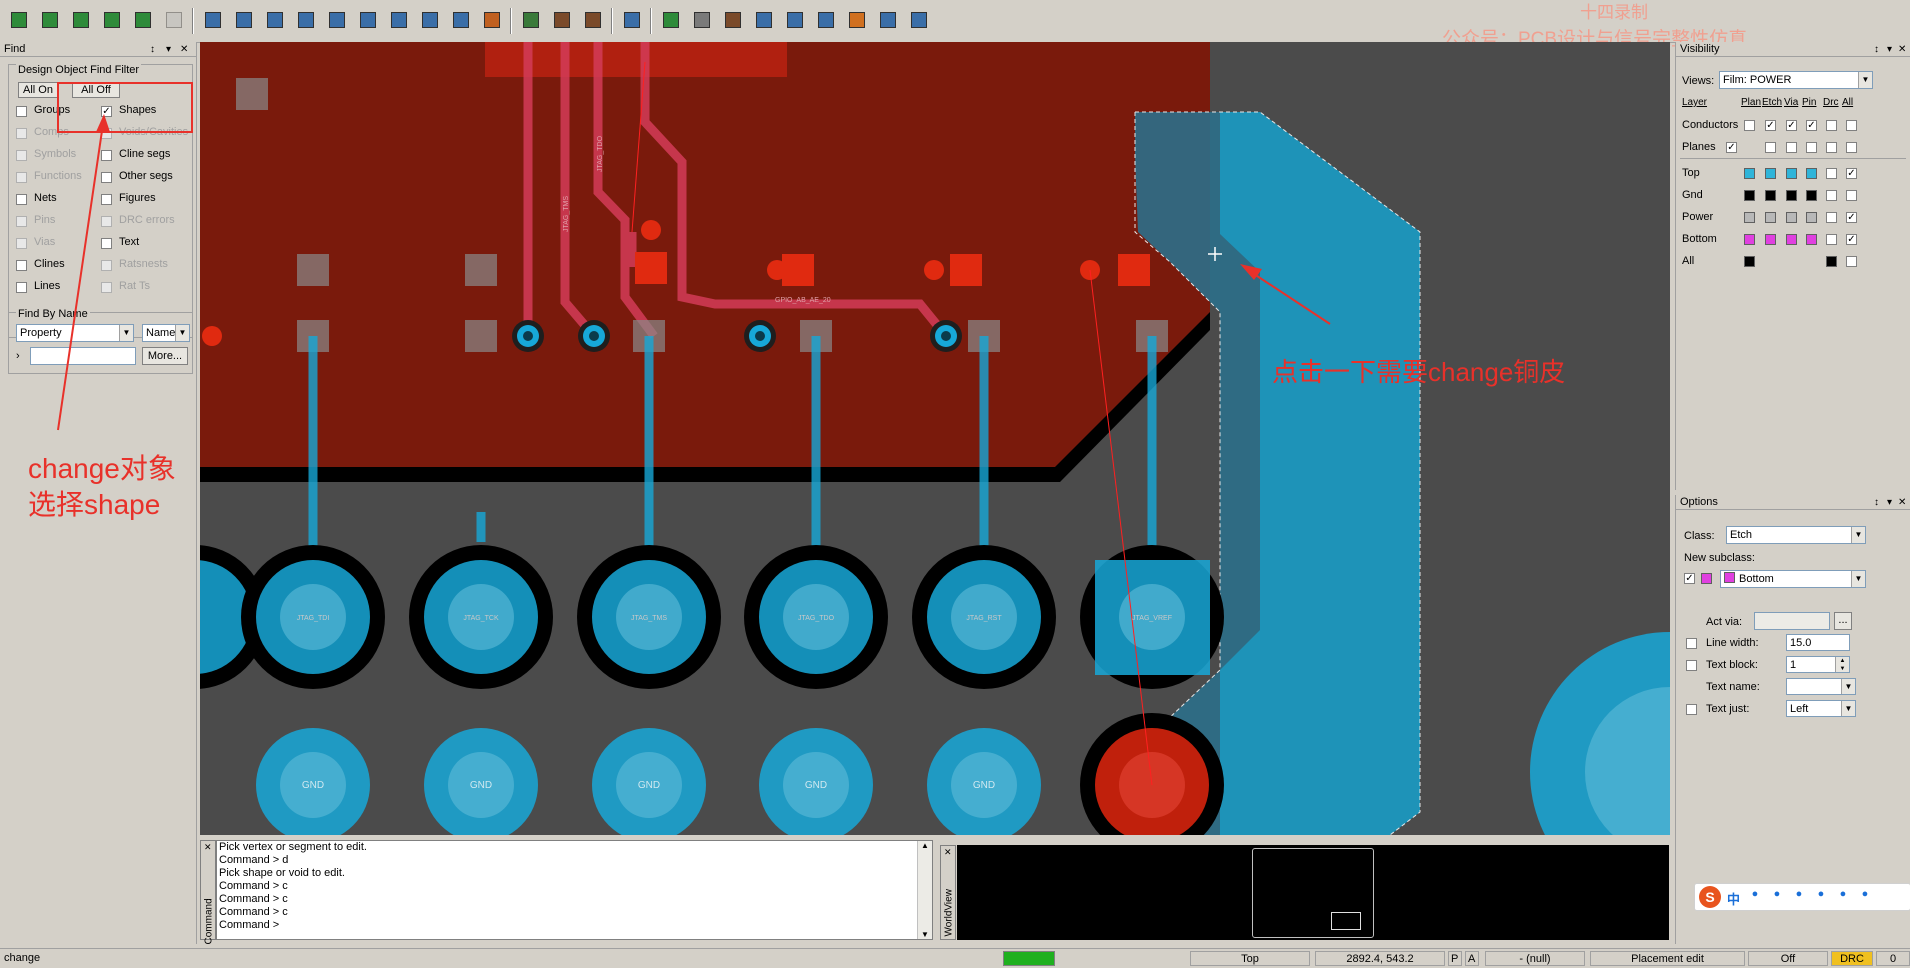 Image resolution: width=1910 pixels, height=968 pixels. What do you see at coordinates (275, 20) in the screenshot?
I see `add-circle-icon` at bounding box center [275, 20].